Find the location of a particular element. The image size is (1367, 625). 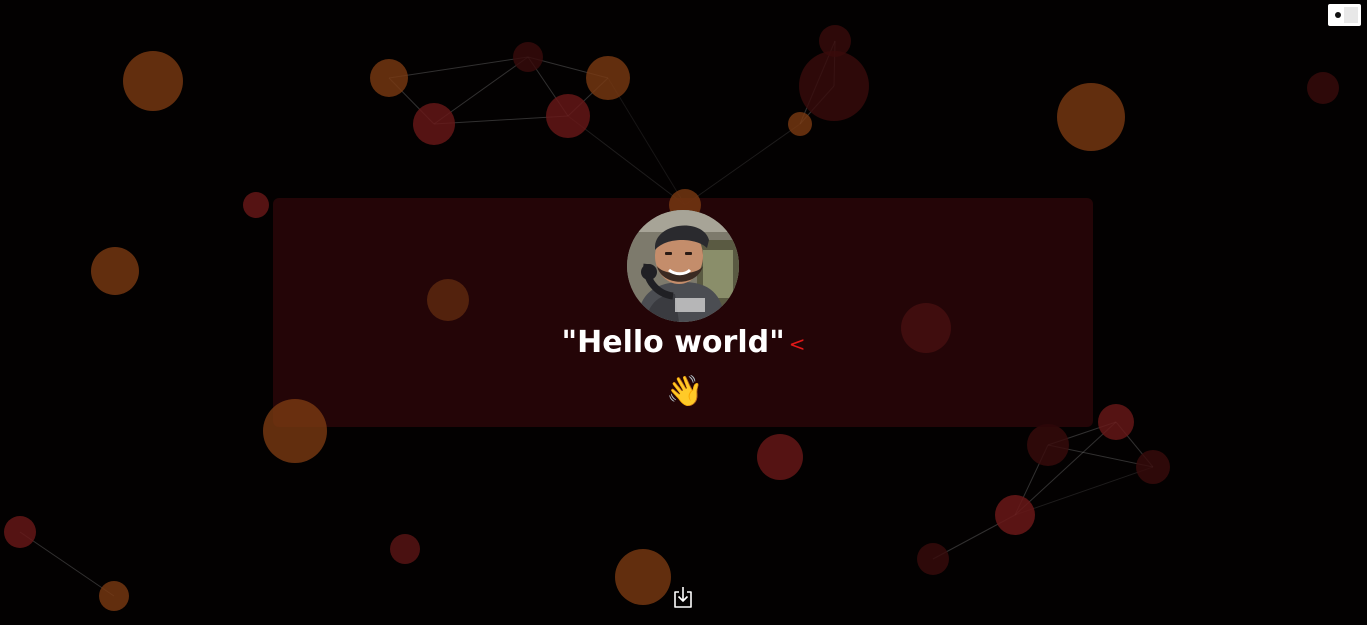

theme-toggle-track is located at coordinates (1351, 15).